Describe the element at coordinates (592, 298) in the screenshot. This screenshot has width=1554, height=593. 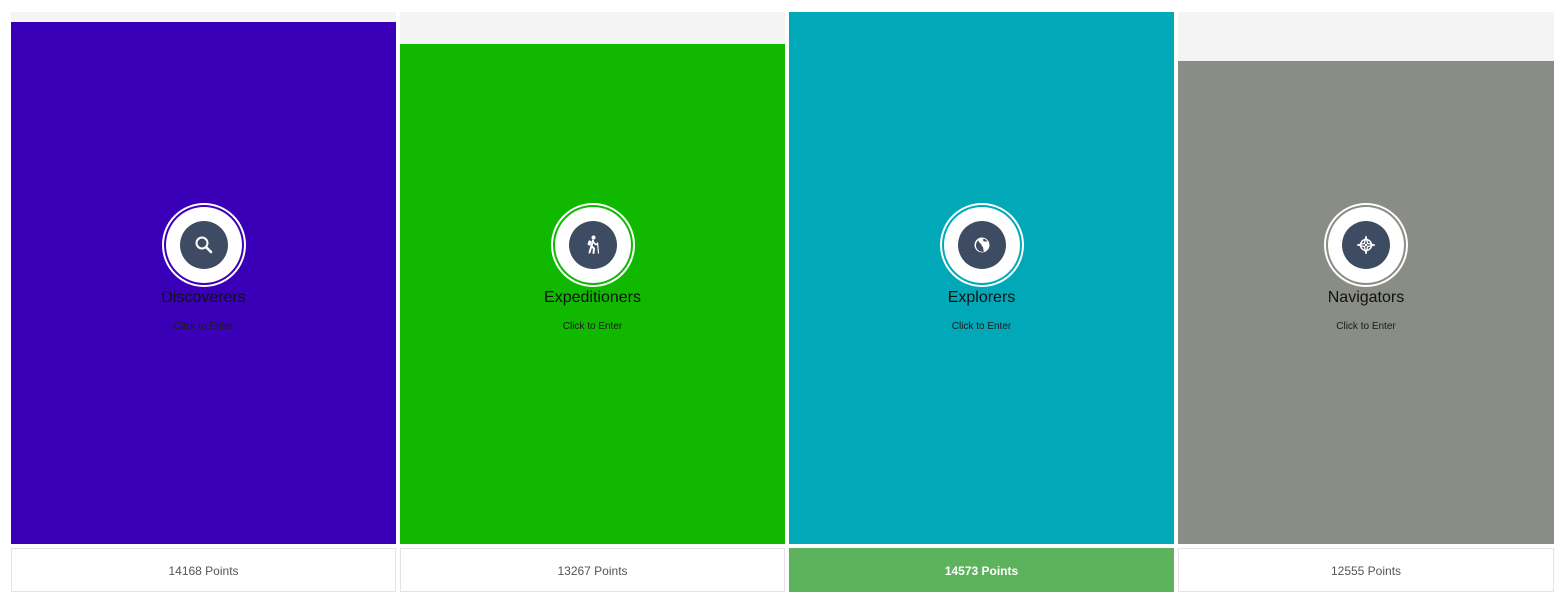
I see `team-name: Expeditioners` at that location.